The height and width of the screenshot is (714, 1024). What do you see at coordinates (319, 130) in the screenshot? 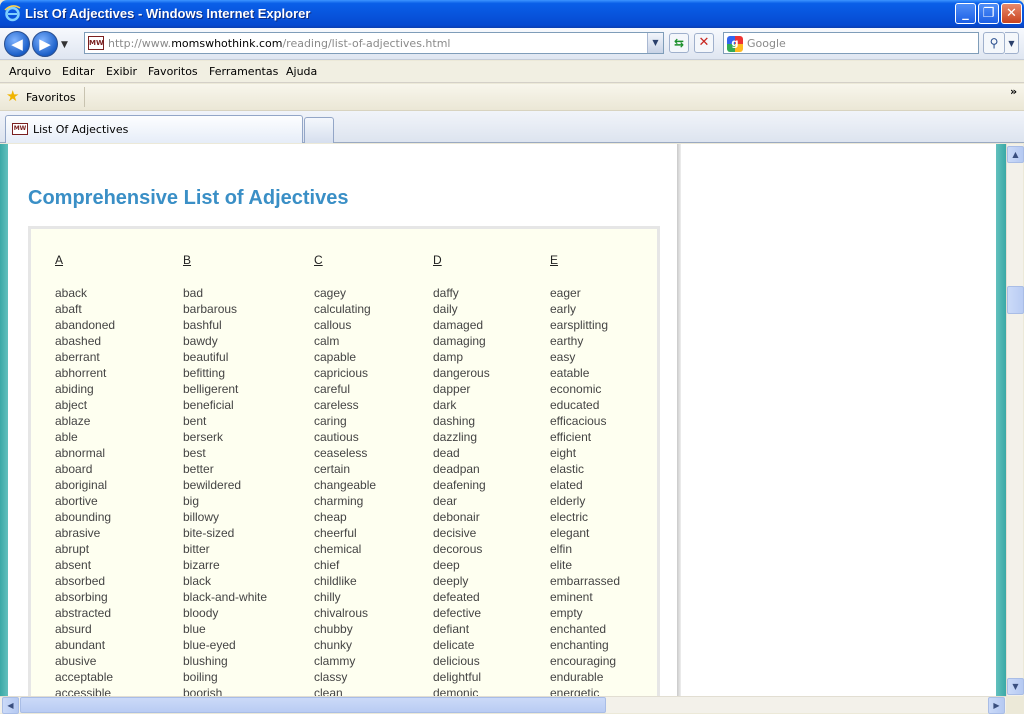
I see `new-tab-button` at bounding box center [319, 130].